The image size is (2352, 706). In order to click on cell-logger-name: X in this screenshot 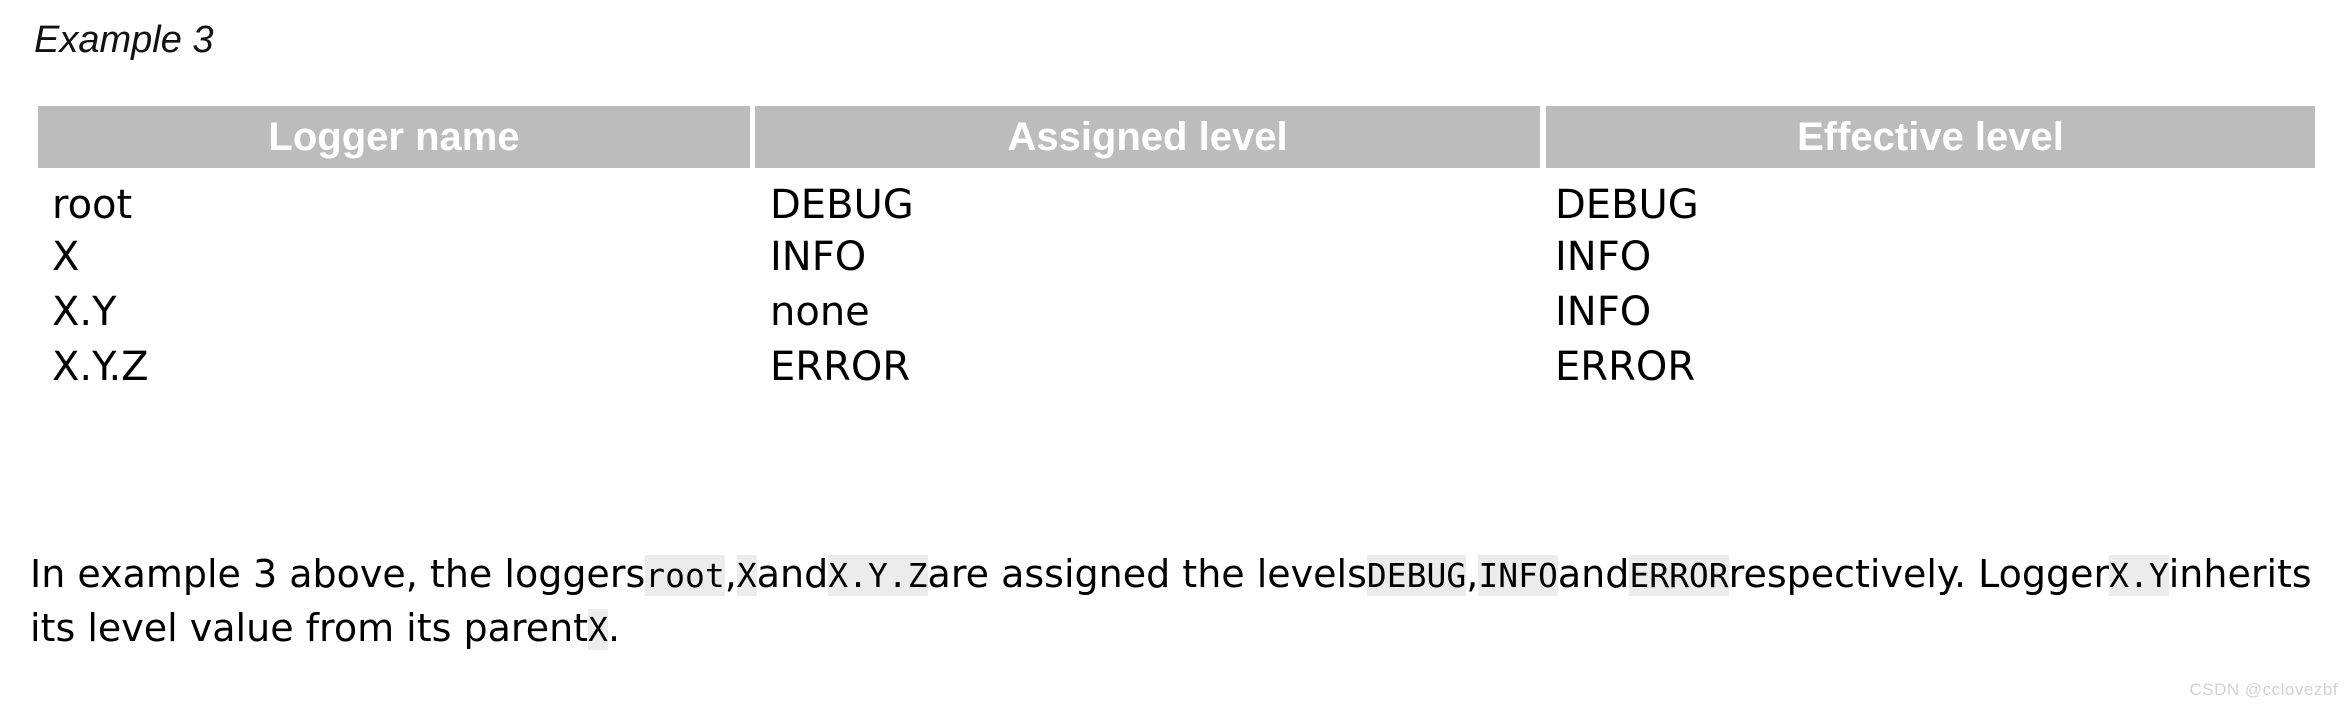, I will do `click(66, 257)`.